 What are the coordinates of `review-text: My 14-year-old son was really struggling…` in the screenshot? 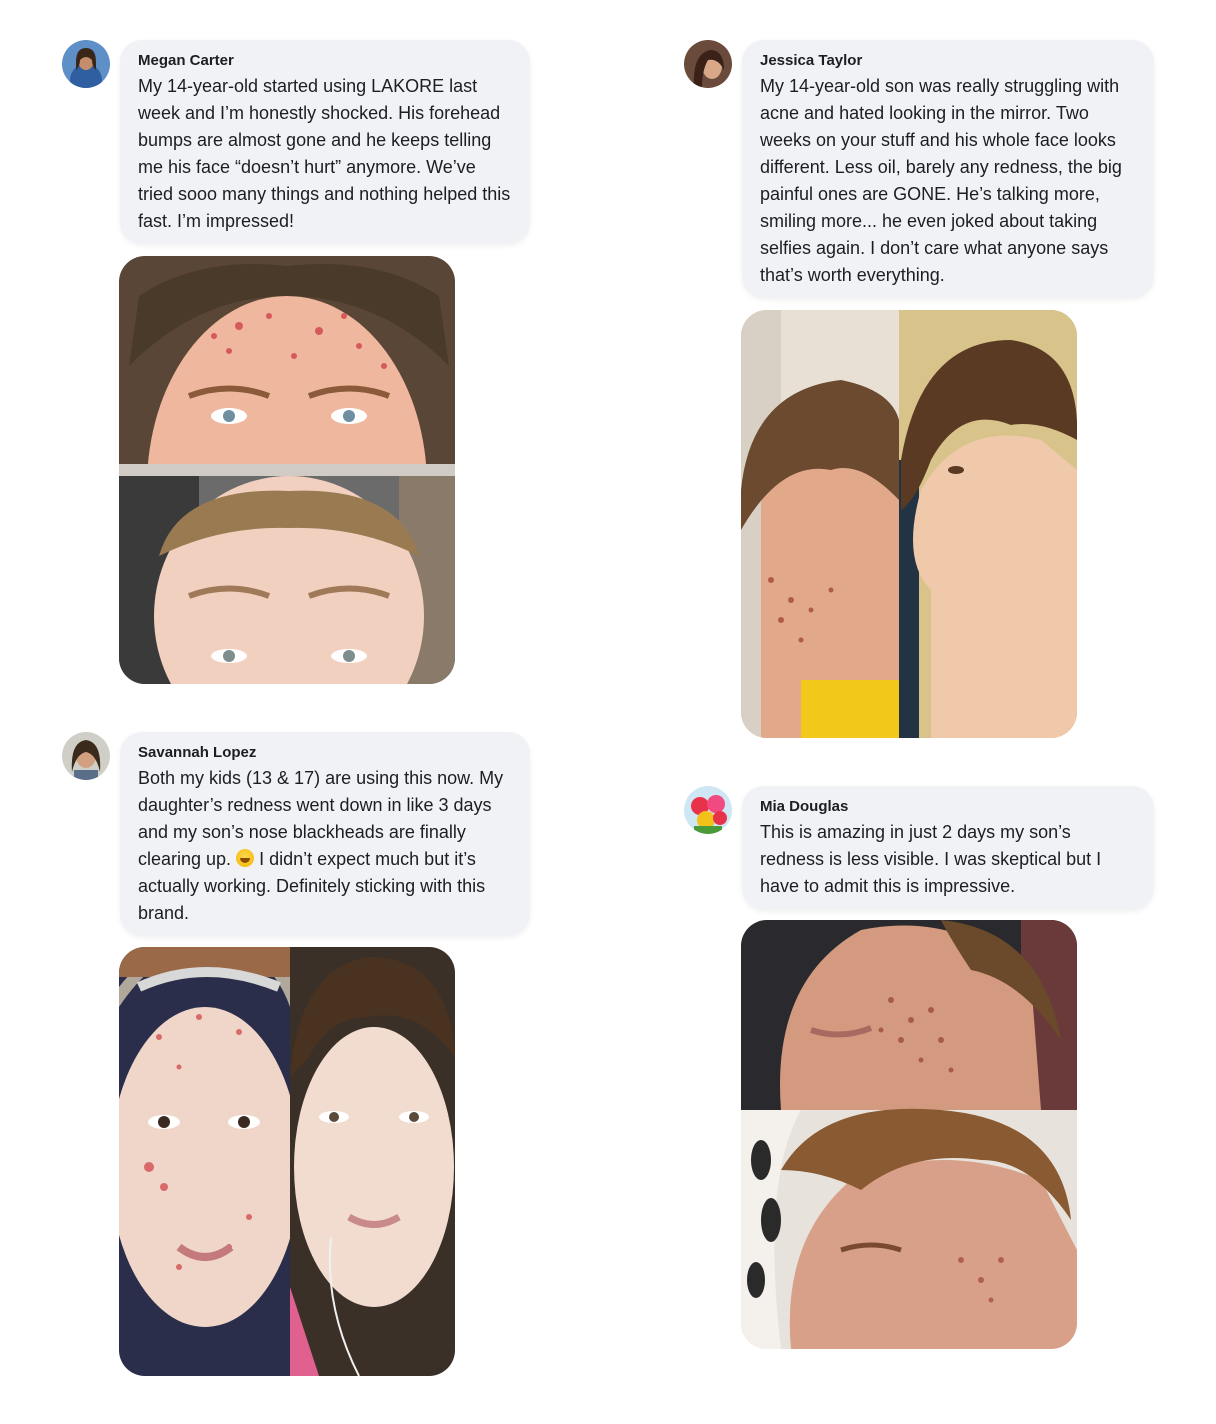 It's located at (941, 180).